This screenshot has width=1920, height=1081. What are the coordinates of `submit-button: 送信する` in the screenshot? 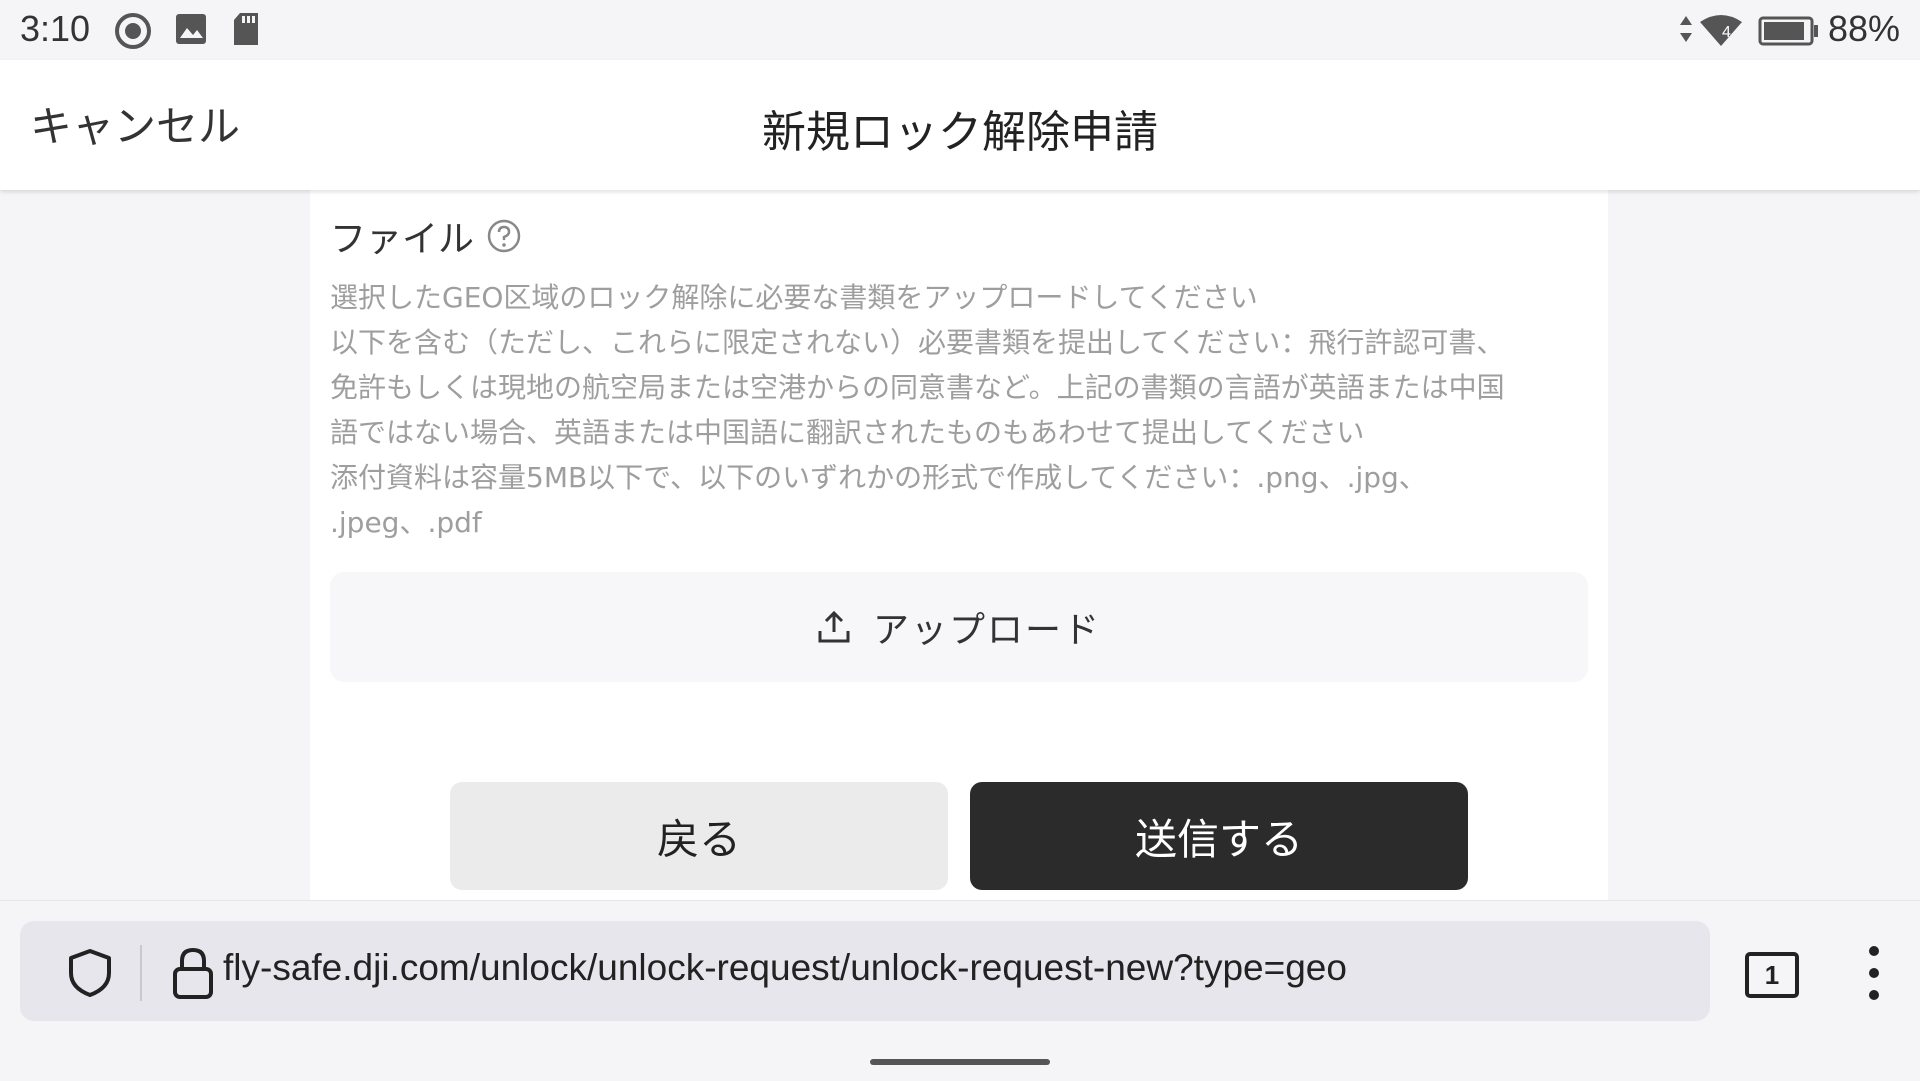 It's located at (1219, 836).